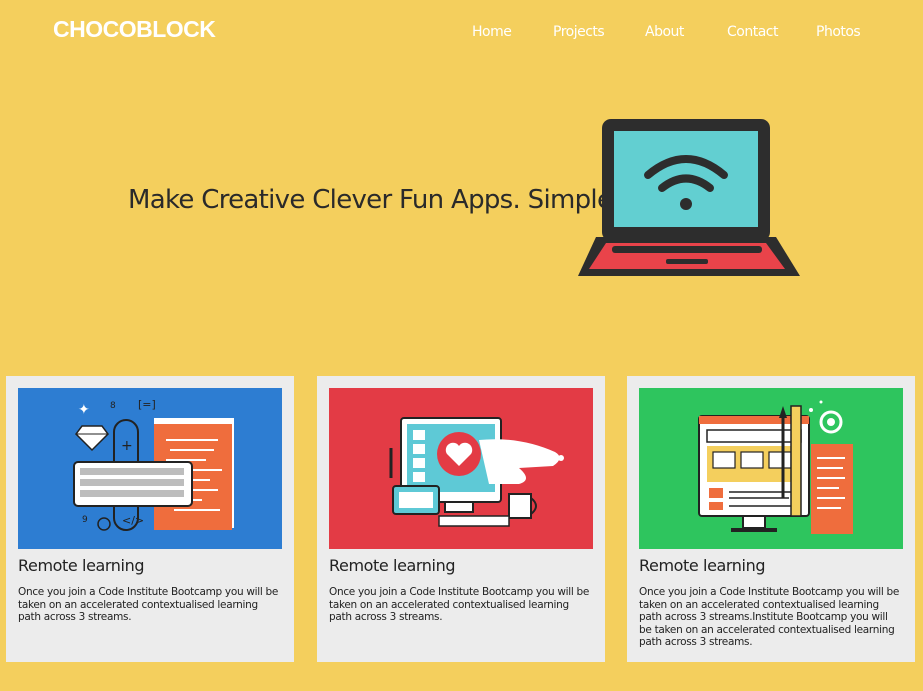 This screenshot has width=923, height=691. What do you see at coordinates (85, 520) in the screenshot?
I see `svg-text: 9` at bounding box center [85, 520].